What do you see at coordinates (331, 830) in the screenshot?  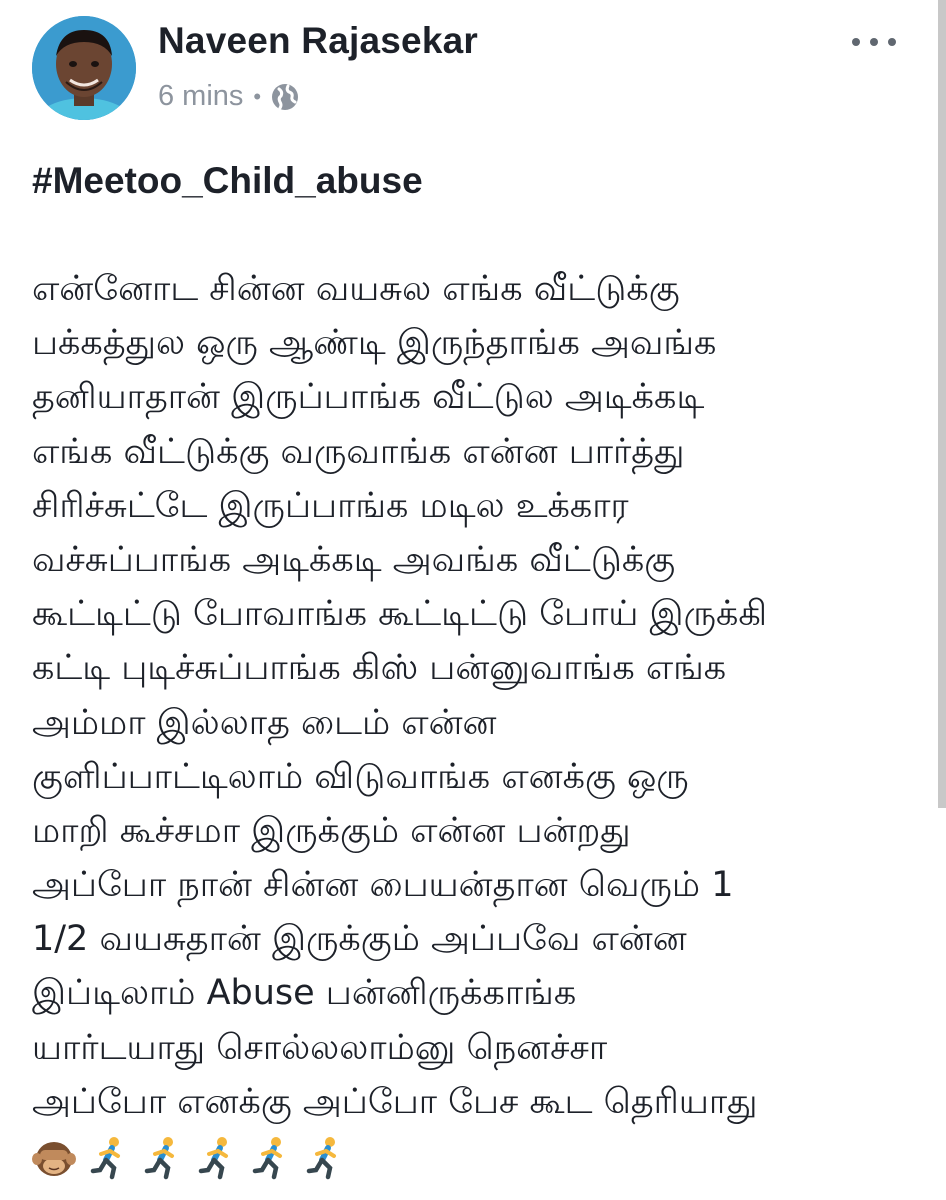 I see `post-text-line: மாறி கூச்சமா இருக்கும் என்ன பன்றது` at bounding box center [331, 830].